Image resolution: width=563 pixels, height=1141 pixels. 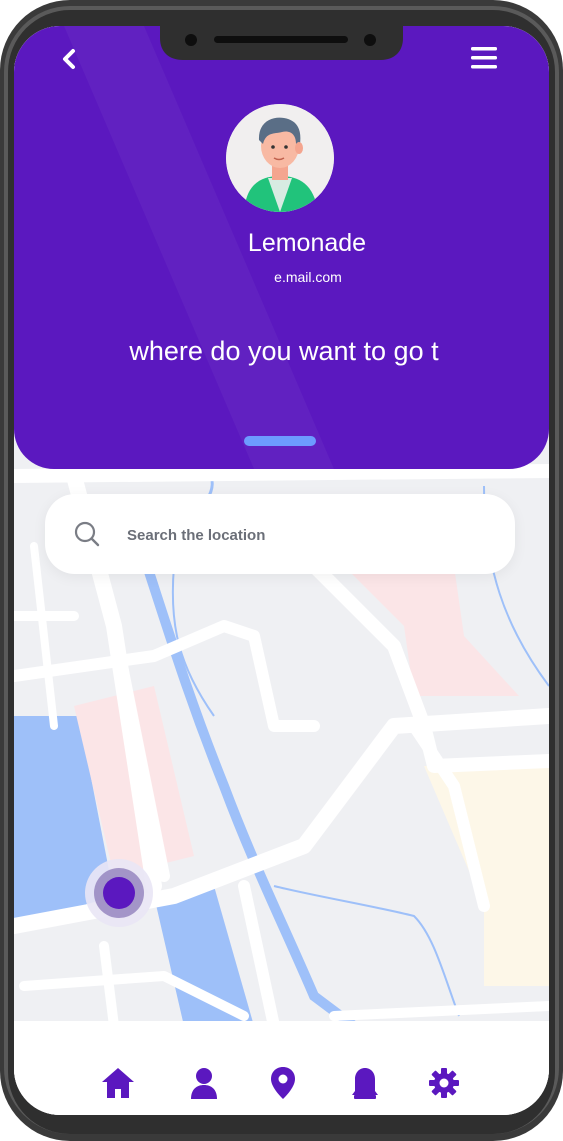 I want to click on user-icon, so click(x=204, y=1083).